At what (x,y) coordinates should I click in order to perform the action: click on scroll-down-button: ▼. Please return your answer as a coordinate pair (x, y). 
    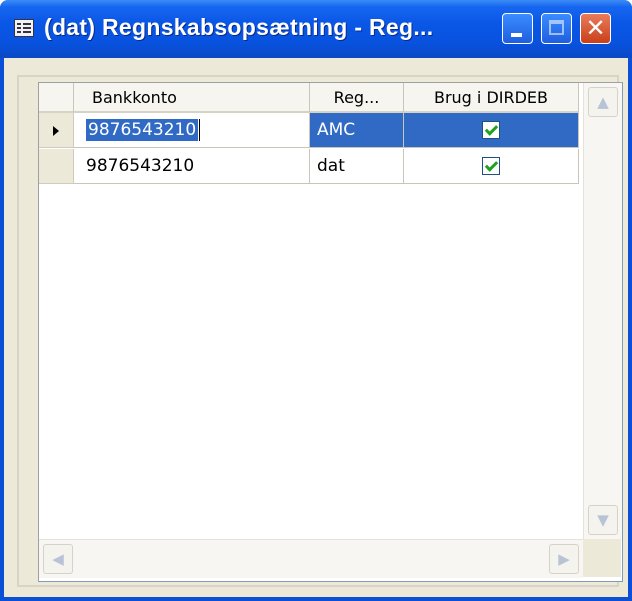
    Looking at the image, I should click on (603, 520).